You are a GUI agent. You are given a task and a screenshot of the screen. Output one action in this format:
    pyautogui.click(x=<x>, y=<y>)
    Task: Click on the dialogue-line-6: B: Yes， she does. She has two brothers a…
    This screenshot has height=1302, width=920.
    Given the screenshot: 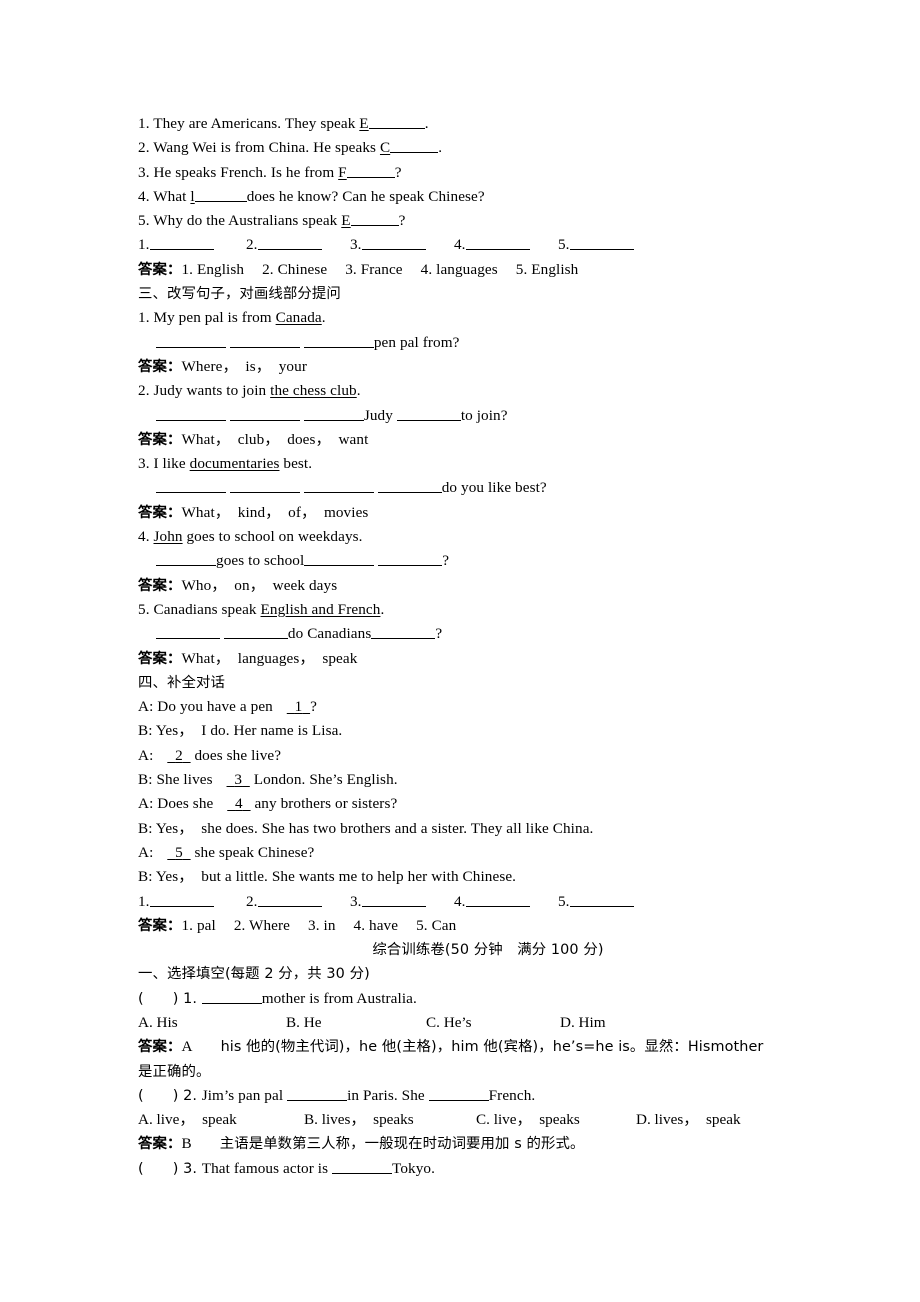 What is the action you would take?
    pyautogui.click(x=488, y=829)
    